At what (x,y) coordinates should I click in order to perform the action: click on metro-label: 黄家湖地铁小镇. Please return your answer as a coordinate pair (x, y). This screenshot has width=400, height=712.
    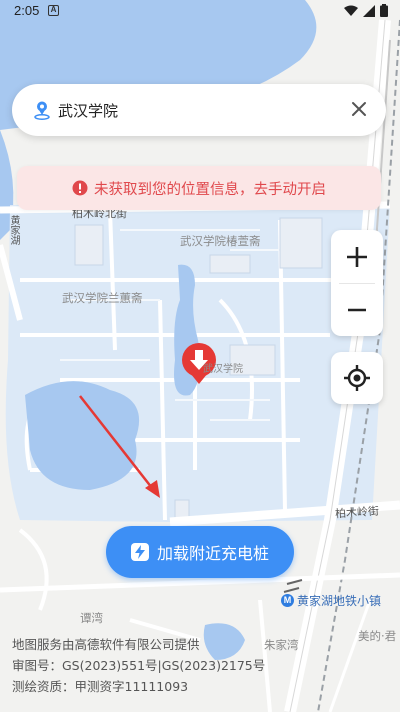
    Looking at the image, I should click on (339, 601).